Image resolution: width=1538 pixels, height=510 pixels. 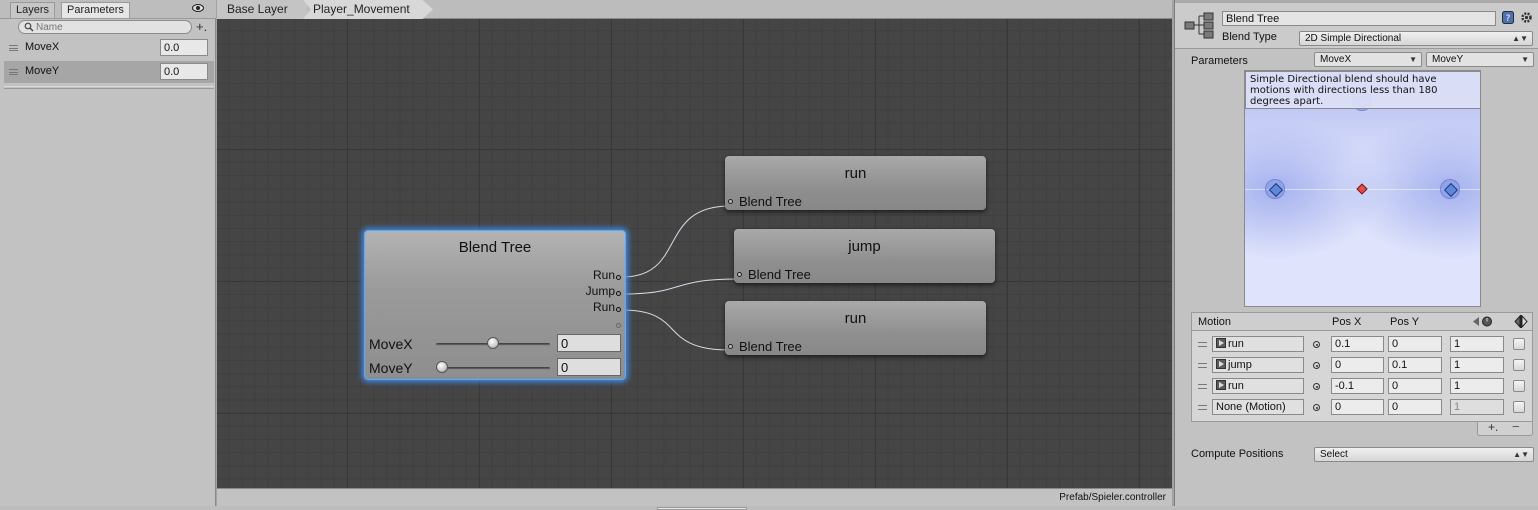 What do you see at coordinates (1483, 321) in the screenshot?
I see `speed-clock-icon` at bounding box center [1483, 321].